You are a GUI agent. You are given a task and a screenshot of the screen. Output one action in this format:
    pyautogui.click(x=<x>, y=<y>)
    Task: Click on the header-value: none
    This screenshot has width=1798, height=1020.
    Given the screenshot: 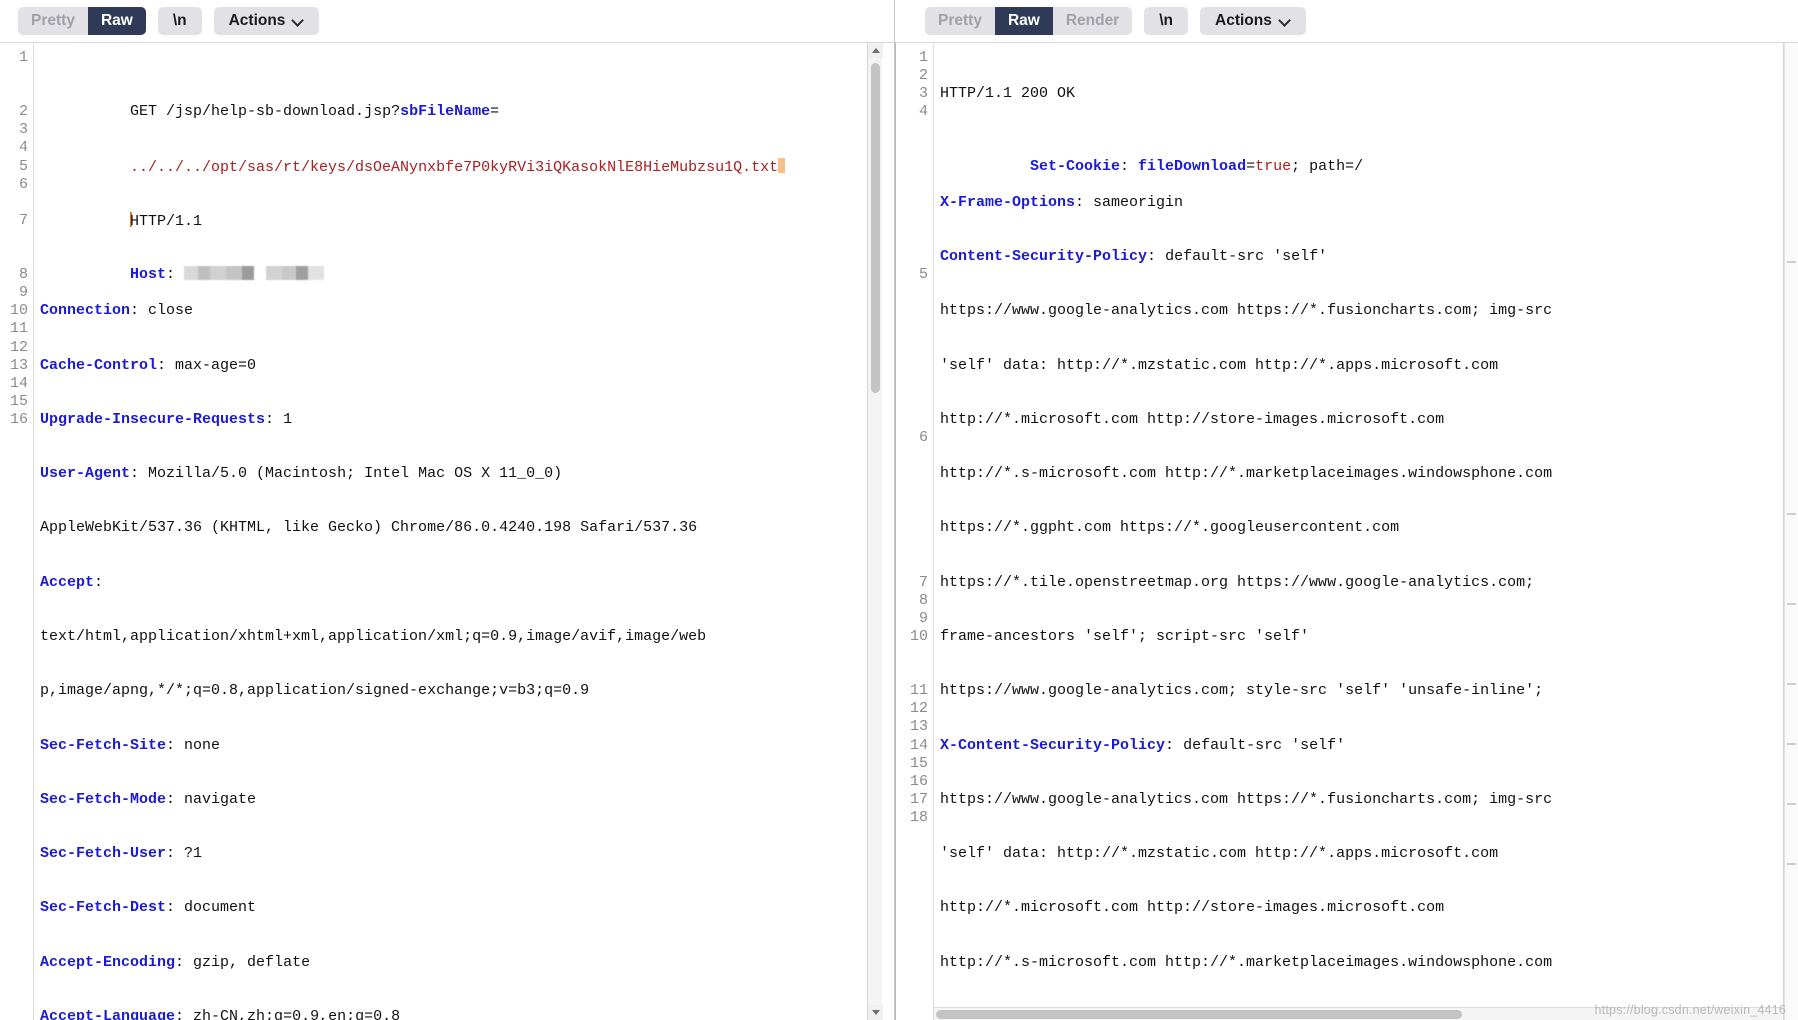 What is the action you would take?
    pyautogui.click(x=198, y=745)
    